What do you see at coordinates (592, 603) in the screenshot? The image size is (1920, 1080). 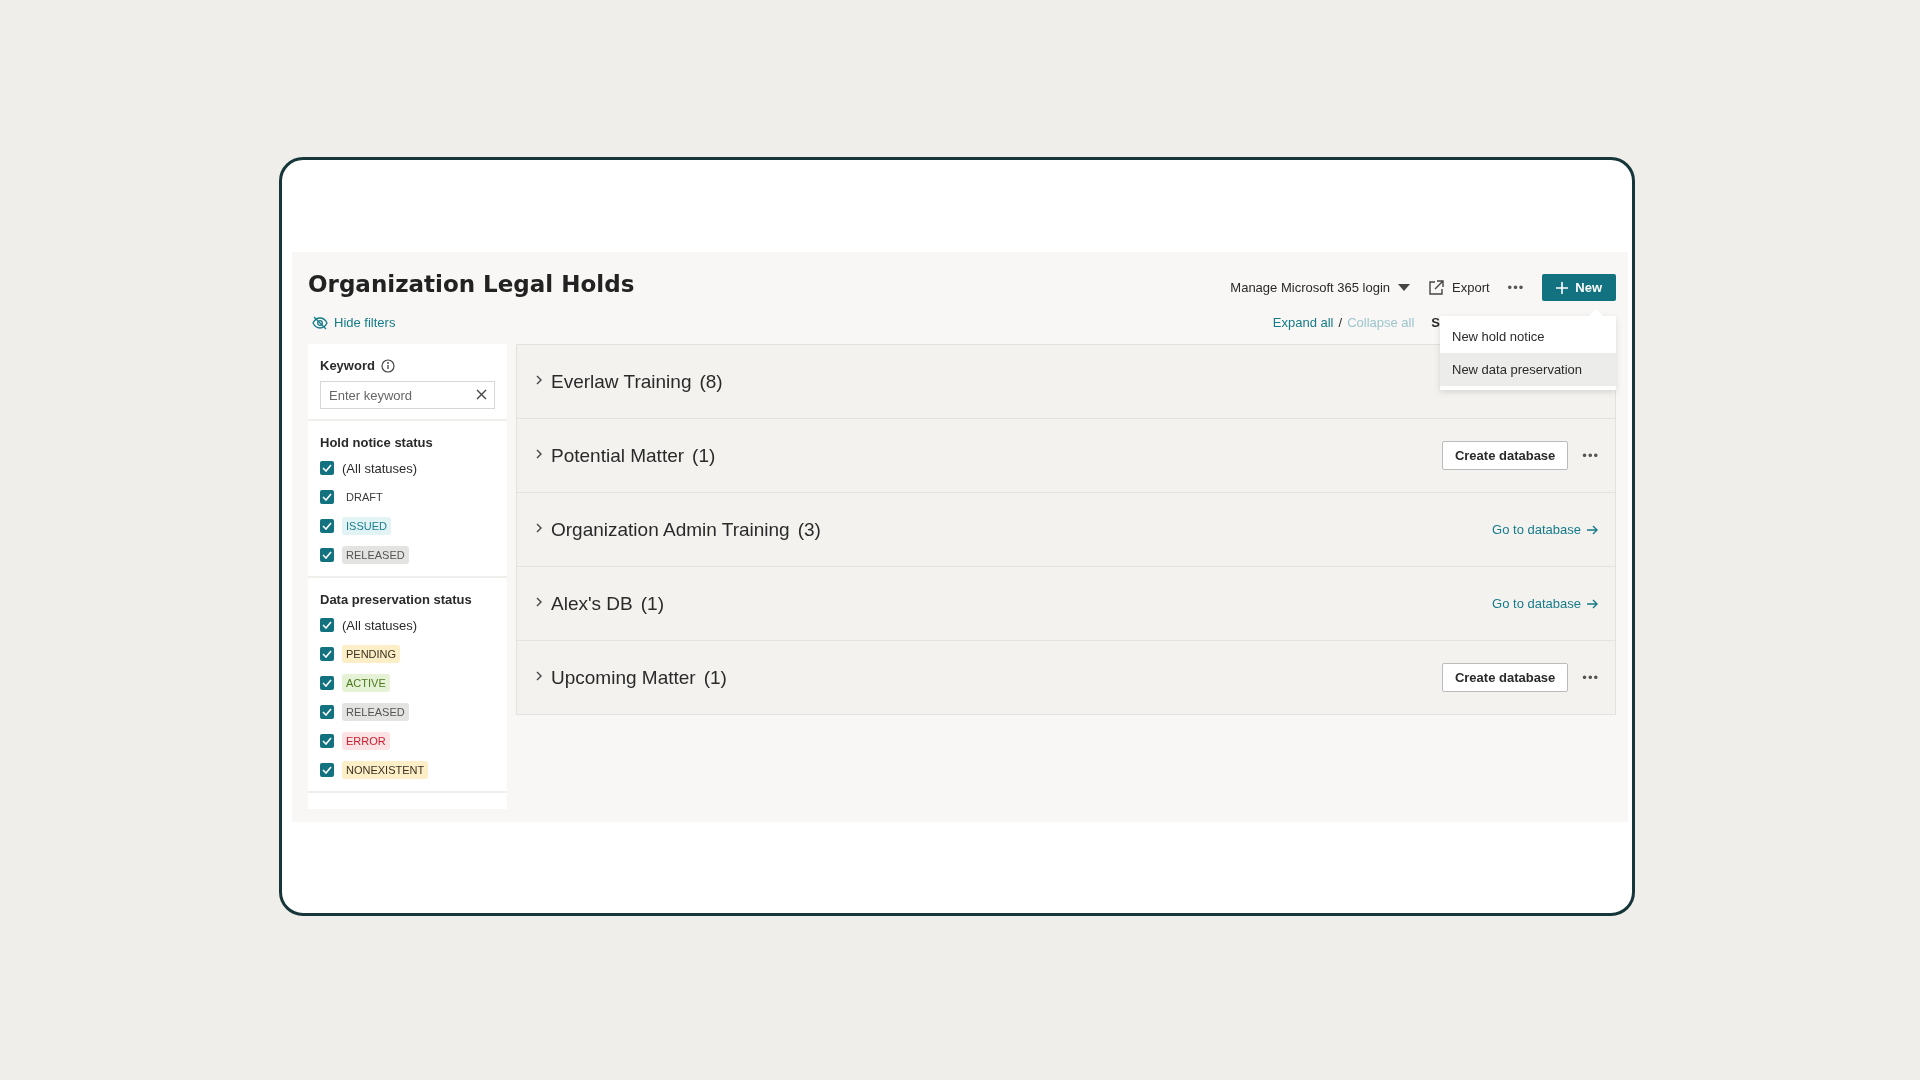 I see `group-name: Alex's DB` at bounding box center [592, 603].